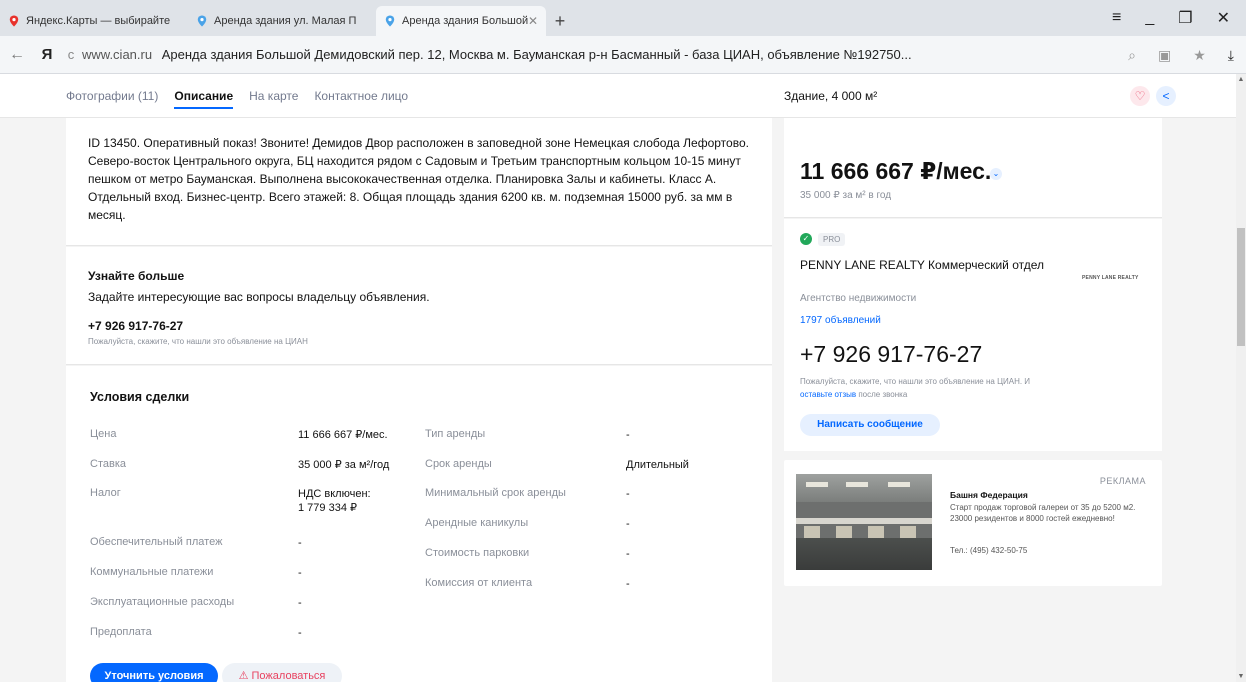 This screenshot has height=682, width=1246. Describe the element at coordinates (152, 572) in the screenshot. I see `term-label: Коммунальные платежи` at that location.